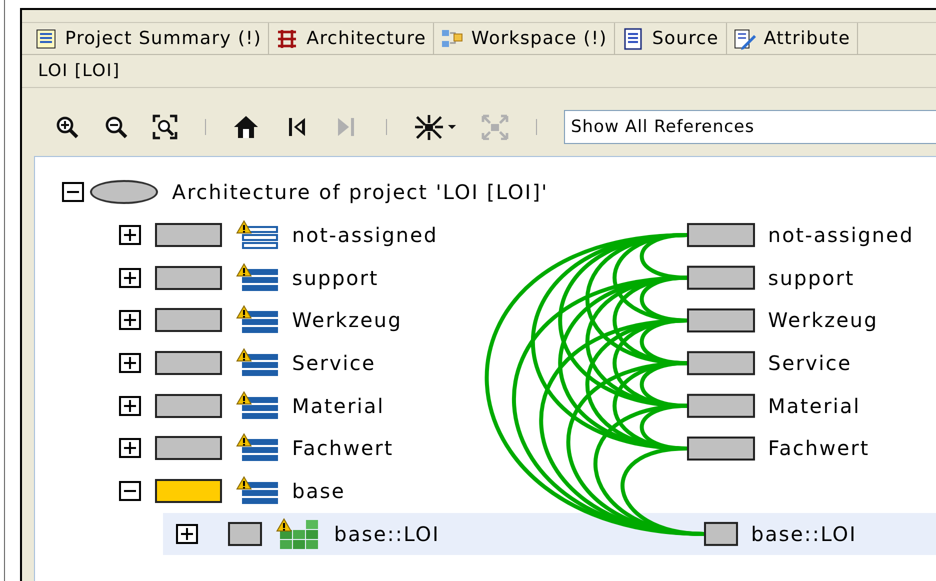  I want to click on document-icon, so click(46, 39).